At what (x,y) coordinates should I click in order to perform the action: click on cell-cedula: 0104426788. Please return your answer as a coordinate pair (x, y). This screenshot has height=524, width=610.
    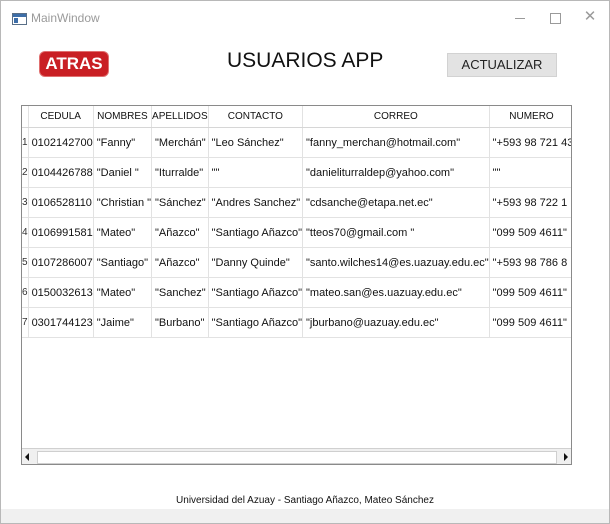
    Looking at the image, I should click on (61, 172).